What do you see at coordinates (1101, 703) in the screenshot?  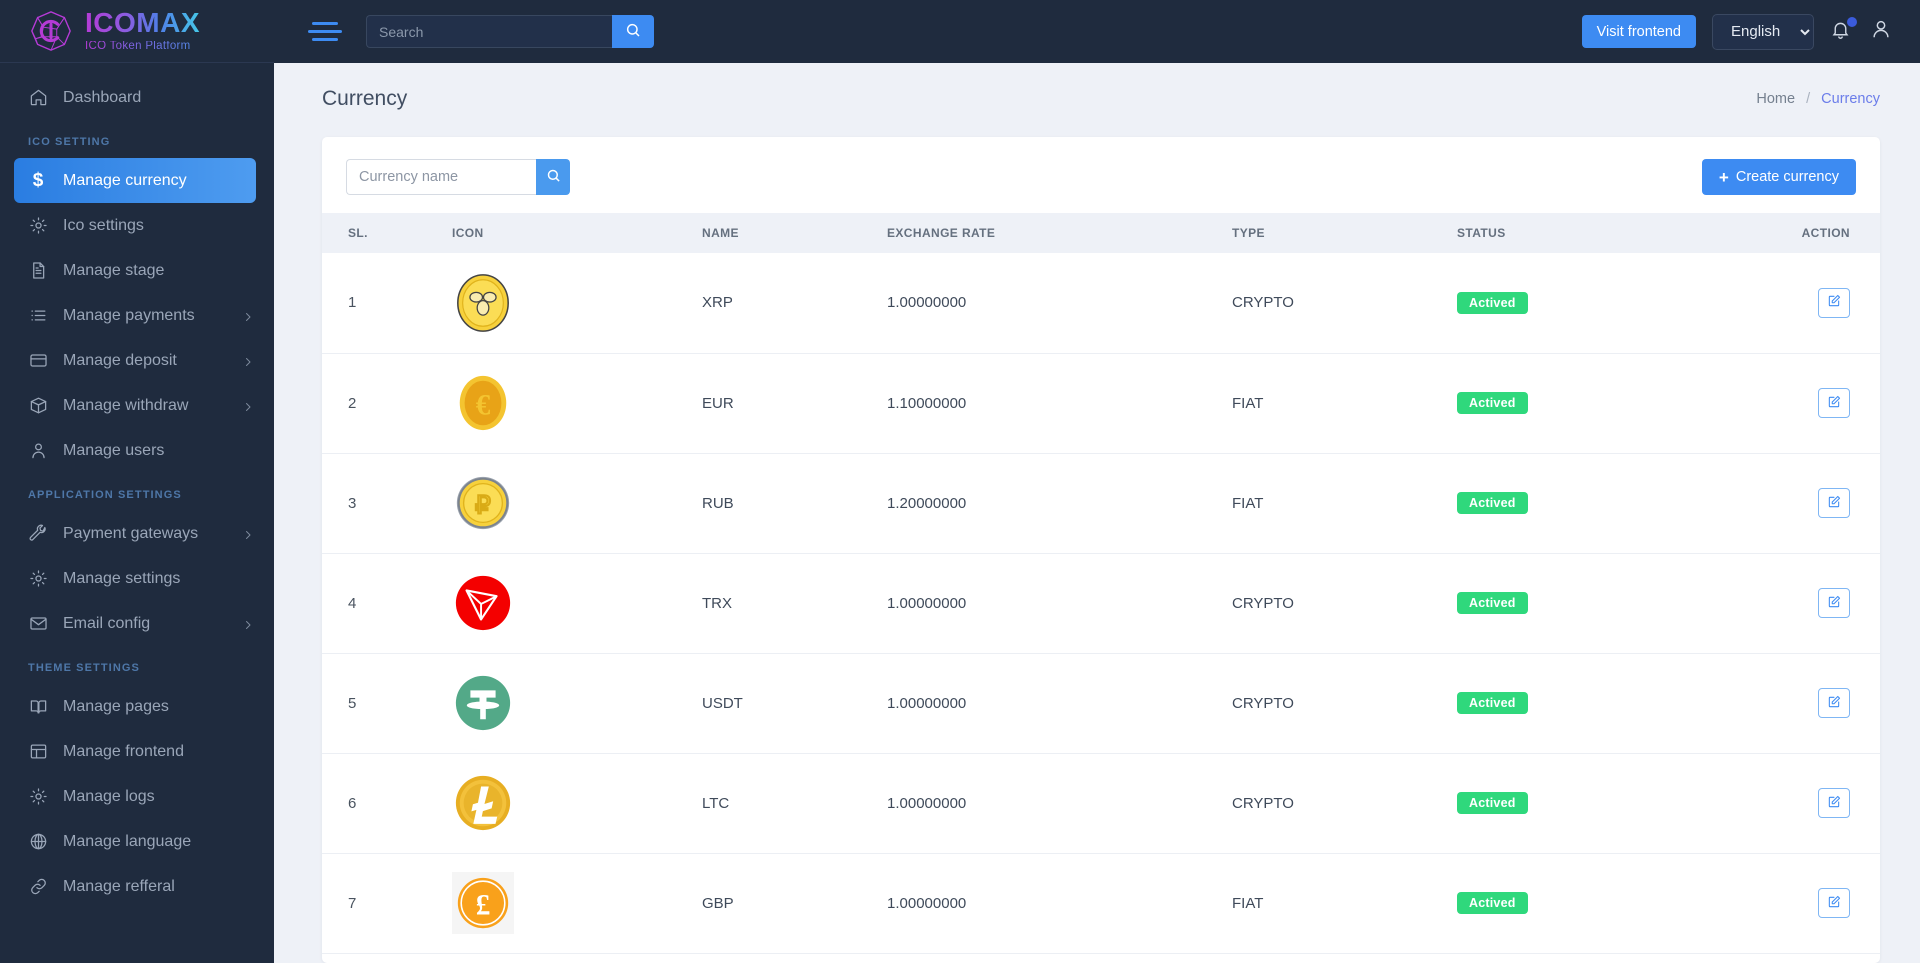 I see `table-row: 5 USDT 1.00000000 CRYPTO Actived` at bounding box center [1101, 703].